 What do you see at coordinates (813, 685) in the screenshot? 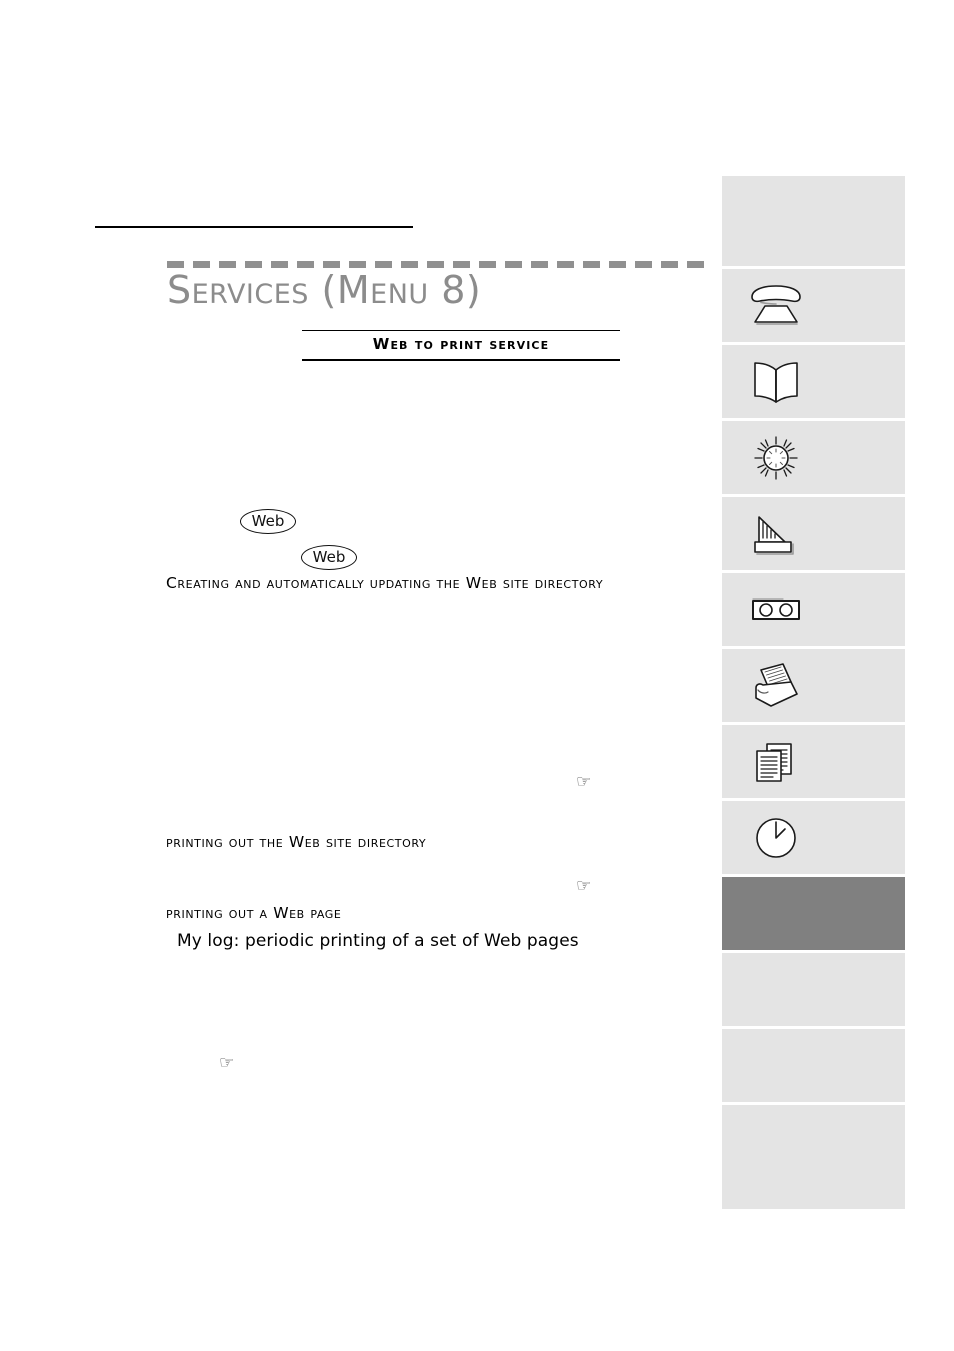
I see `sidebar-tab-fax` at bounding box center [813, 685].